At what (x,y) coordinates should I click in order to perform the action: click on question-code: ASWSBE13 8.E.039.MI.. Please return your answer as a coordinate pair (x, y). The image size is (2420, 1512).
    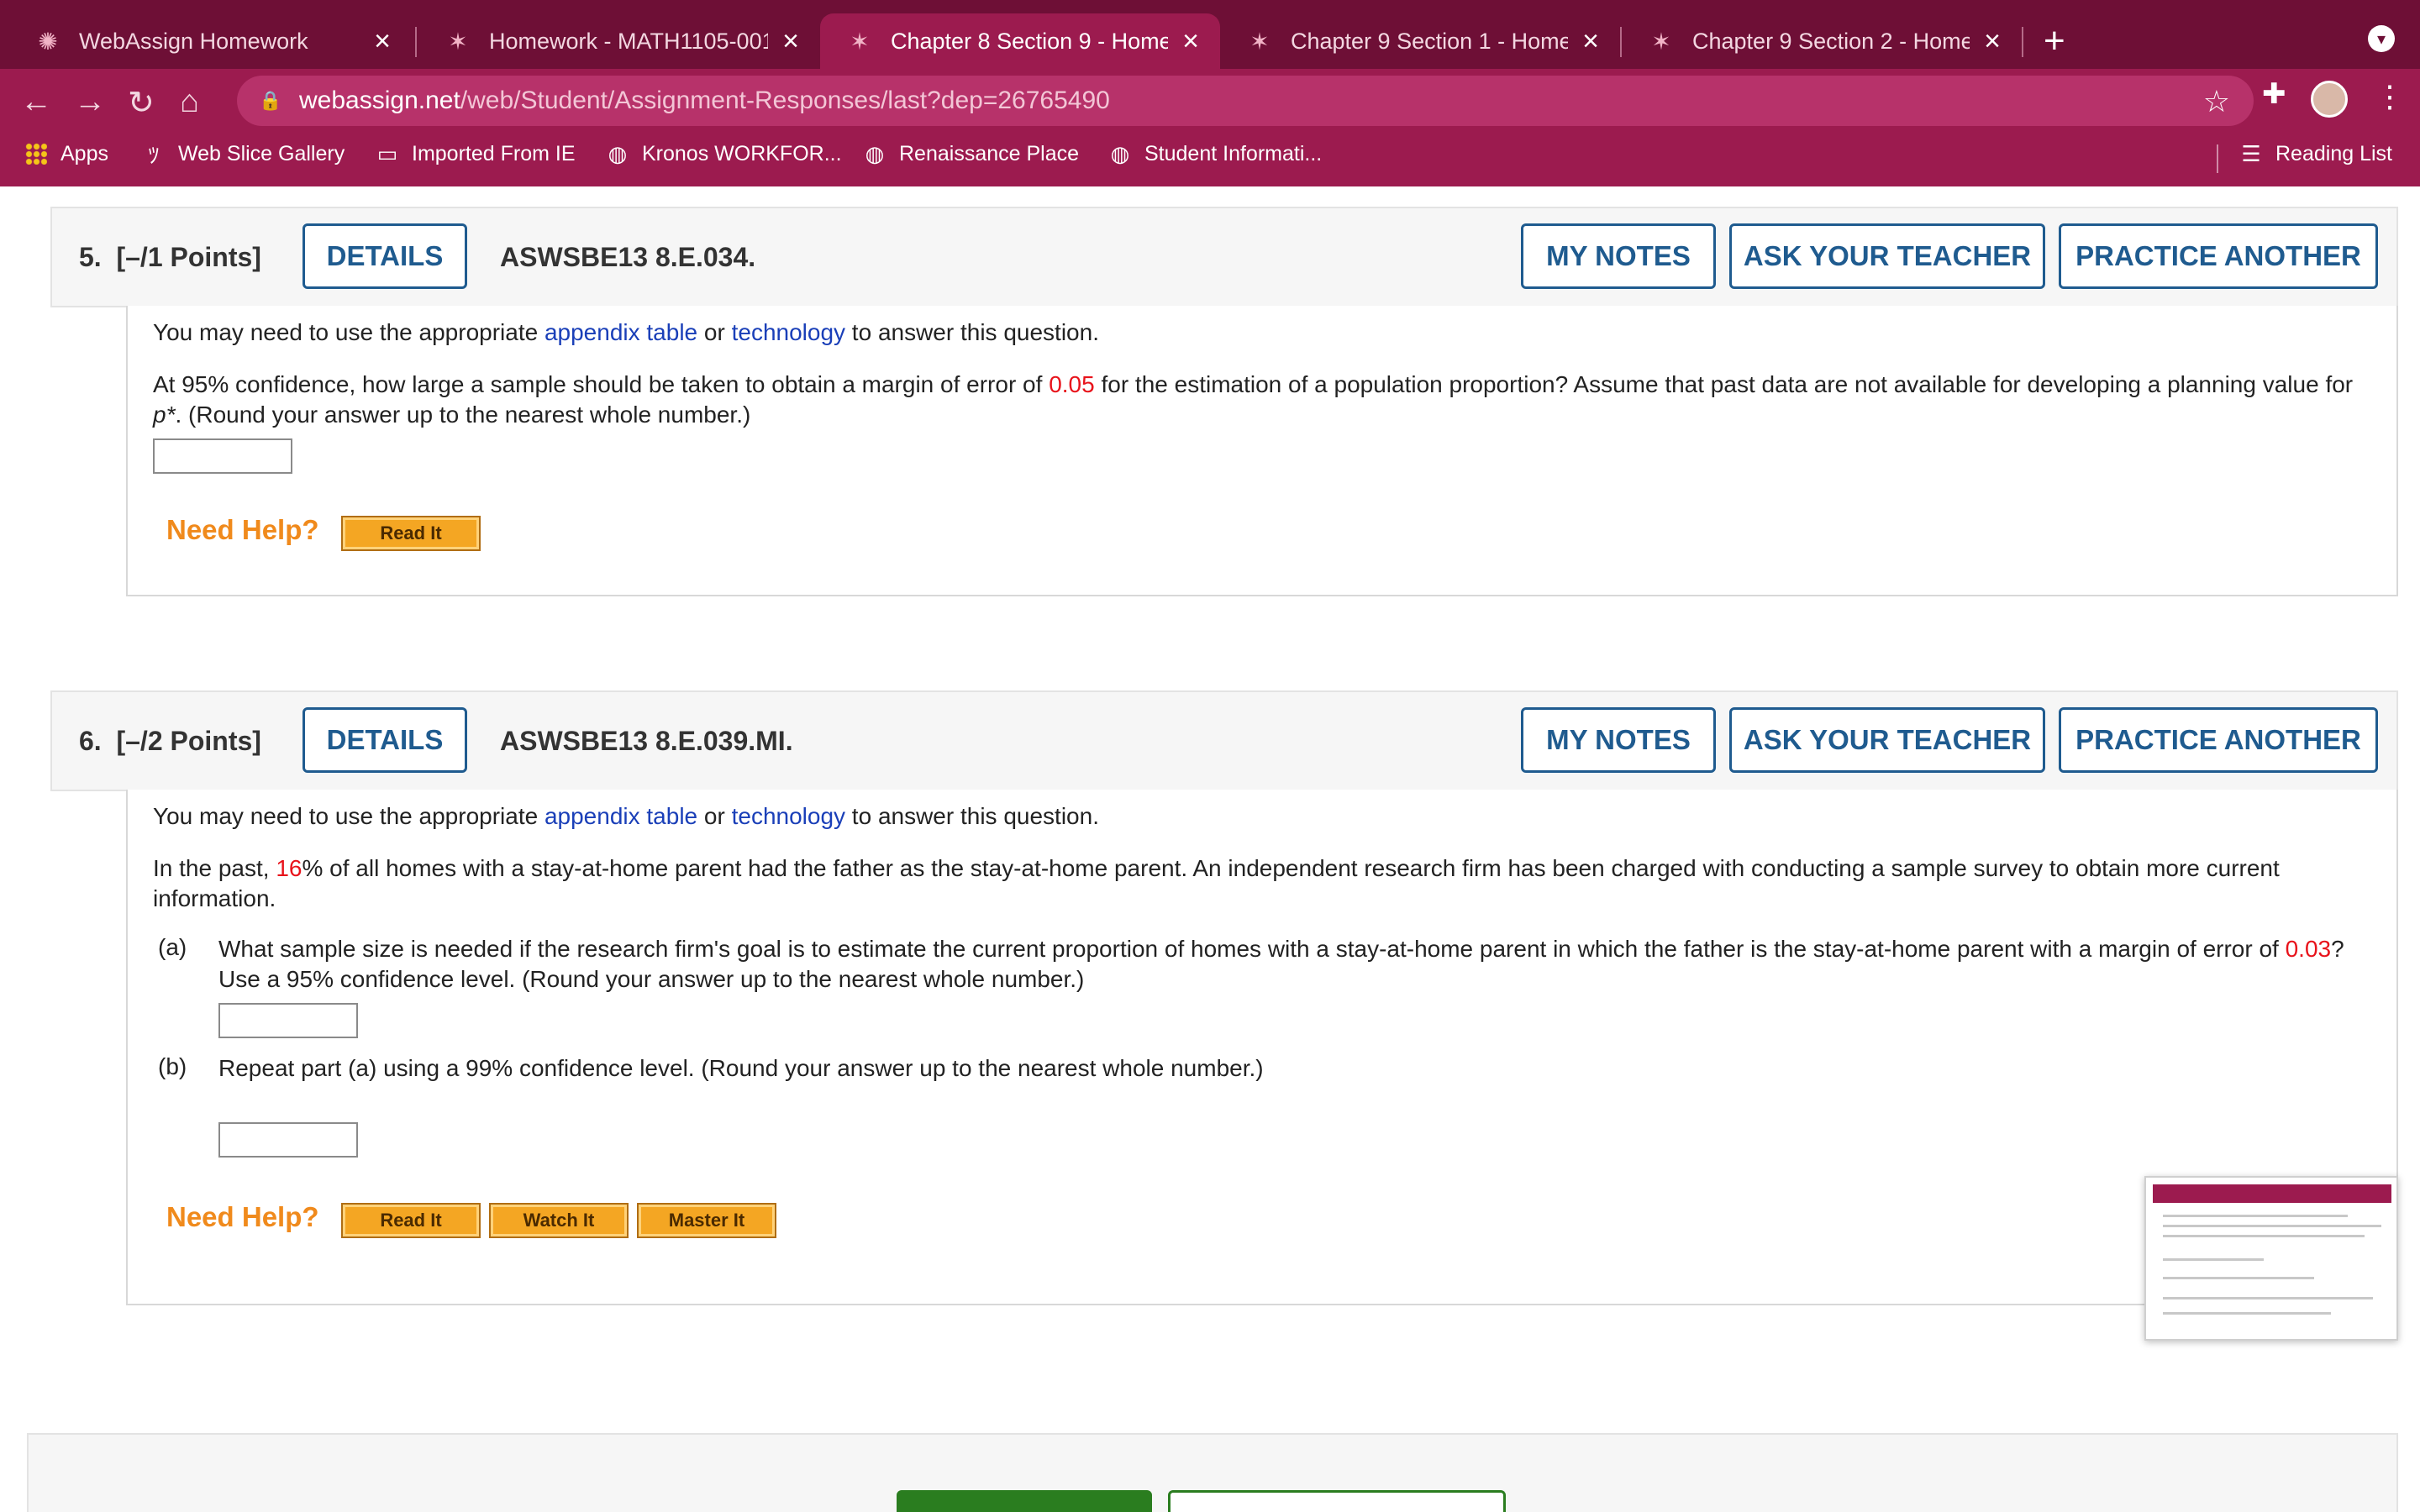
    Looking at the image, I should click on (646, 741).